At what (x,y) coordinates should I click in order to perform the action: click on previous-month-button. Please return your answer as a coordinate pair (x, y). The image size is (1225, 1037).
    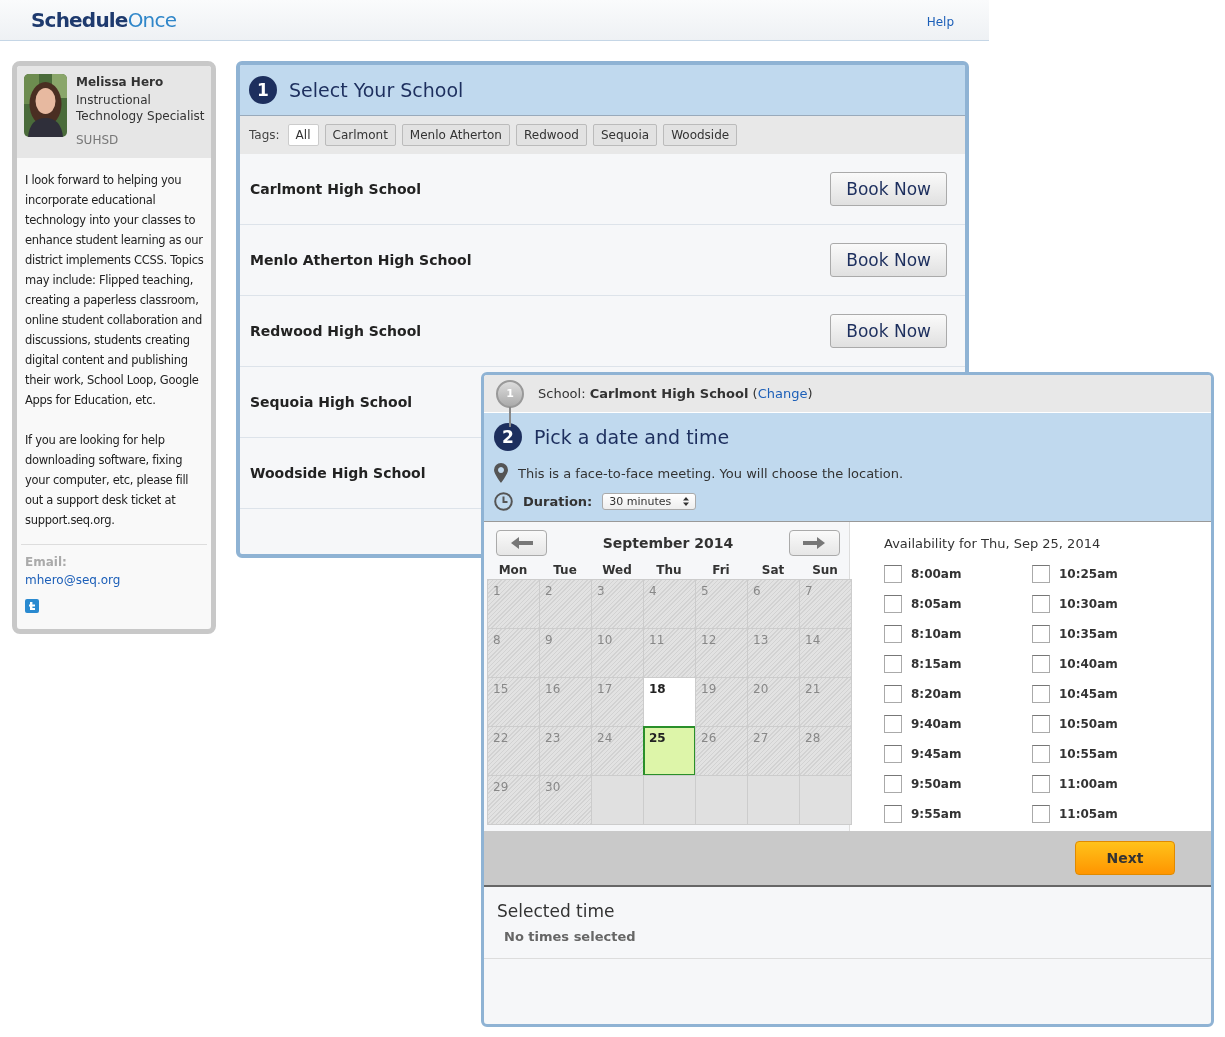
    Looking at the image, I should click on (521, 543).